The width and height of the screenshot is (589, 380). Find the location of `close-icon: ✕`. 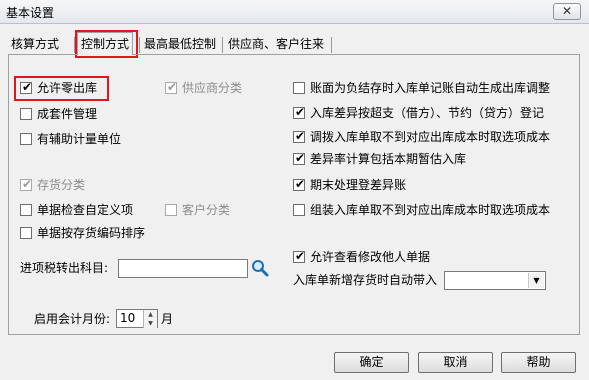

close-icon: ✕ is located at coordinates (567, 11).